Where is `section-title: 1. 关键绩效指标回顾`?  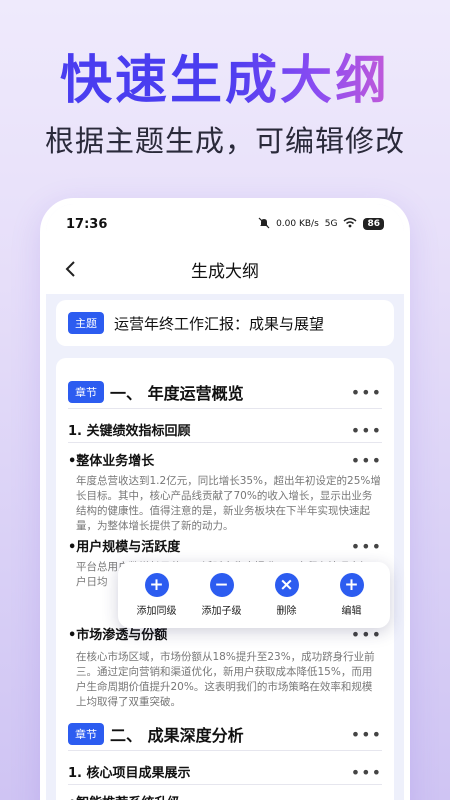
section-title: 1. 关键绩效指标回顾 is located at coordinates (225, 429).